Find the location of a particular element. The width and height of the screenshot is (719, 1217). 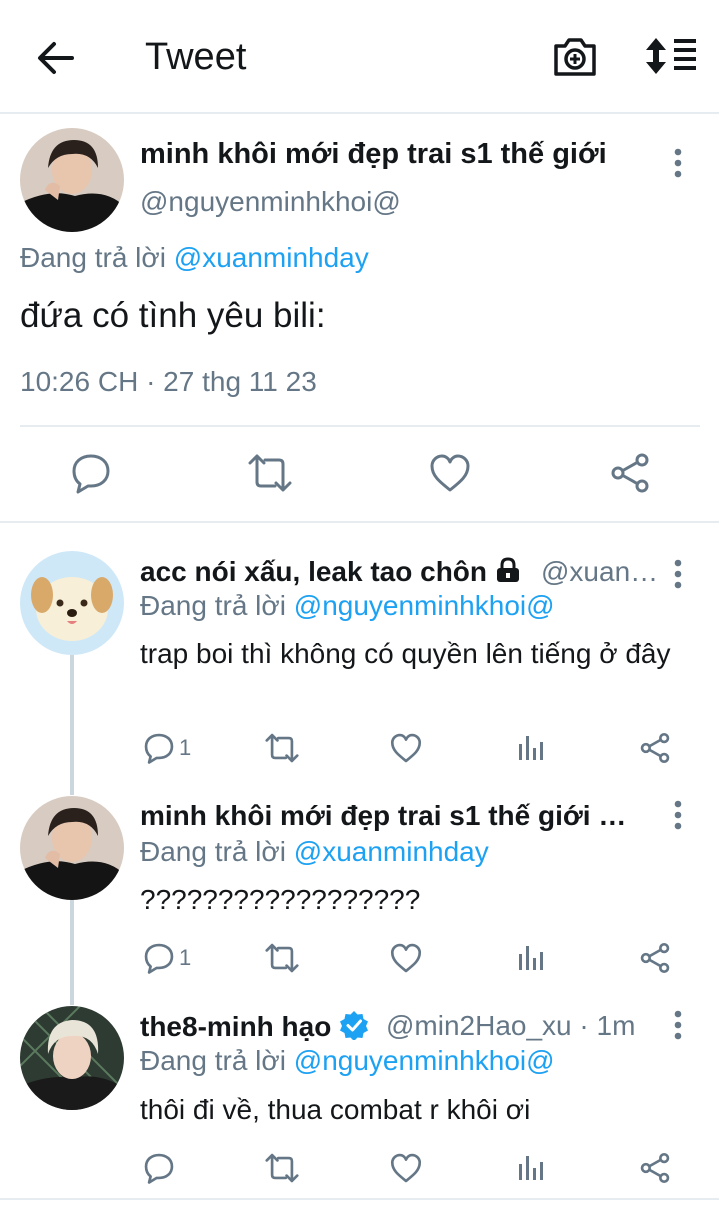

tweet-text: thôi đi về, thua combat r khôi ơi is located at coordinates (335, 1109).